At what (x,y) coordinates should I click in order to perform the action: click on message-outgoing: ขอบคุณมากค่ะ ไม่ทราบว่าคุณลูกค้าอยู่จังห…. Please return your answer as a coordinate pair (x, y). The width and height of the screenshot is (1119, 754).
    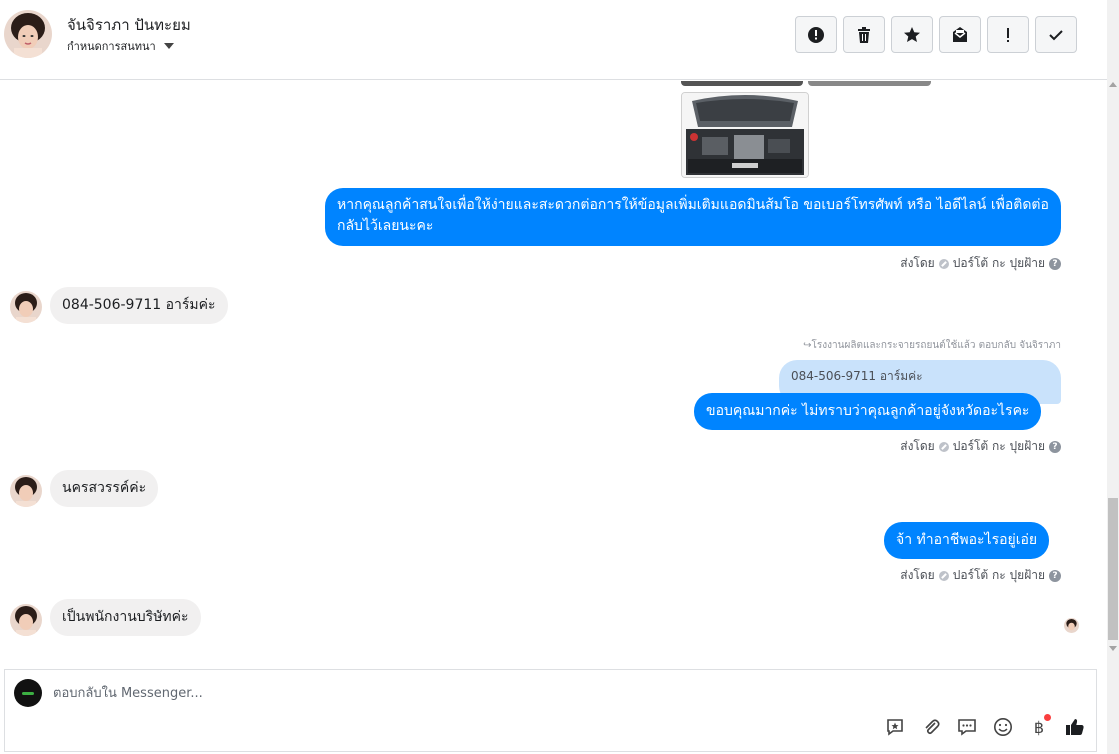
    Looking at the image, I should click on (868, 411).